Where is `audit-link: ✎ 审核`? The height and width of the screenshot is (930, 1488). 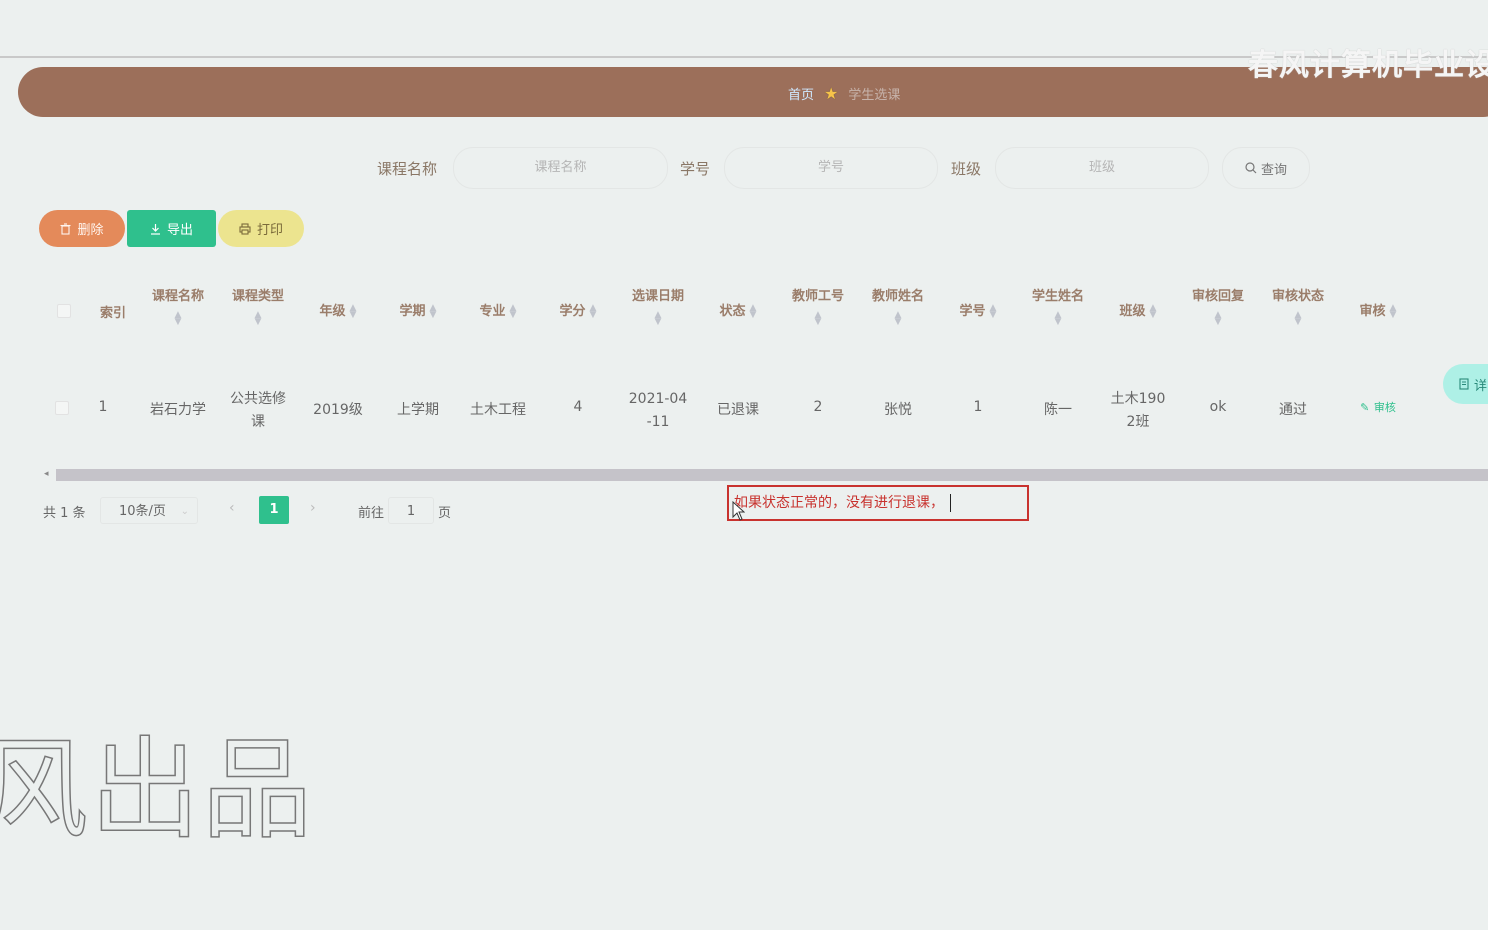
audit-link: ✎ 审核 is located at coordinates (1378, 407).